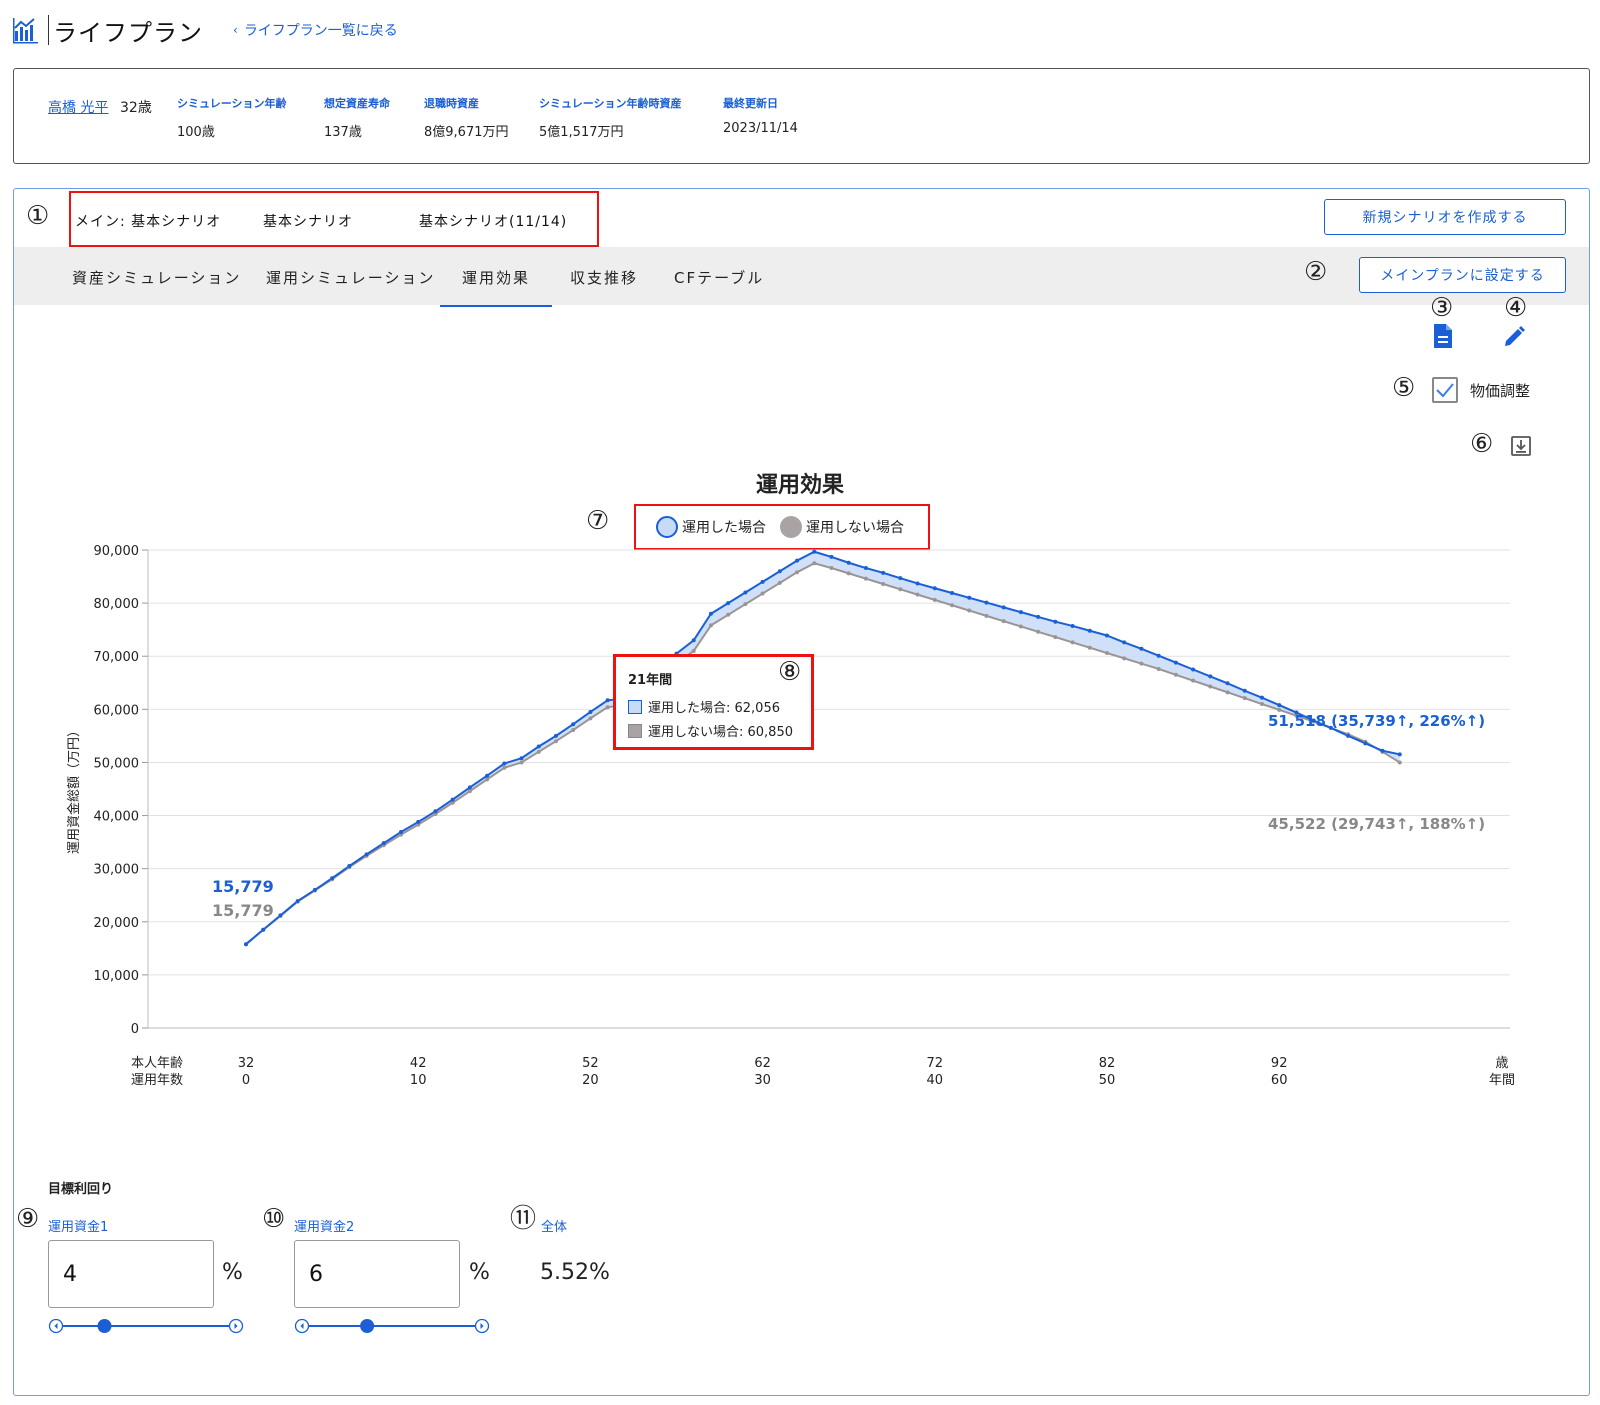 This screenshot has width=1600, height=1405. What do you see at coordinates (935, 1080) in the screenshot?
I see `x-tick-label-years: 40` at bounding box center [935, 1080].